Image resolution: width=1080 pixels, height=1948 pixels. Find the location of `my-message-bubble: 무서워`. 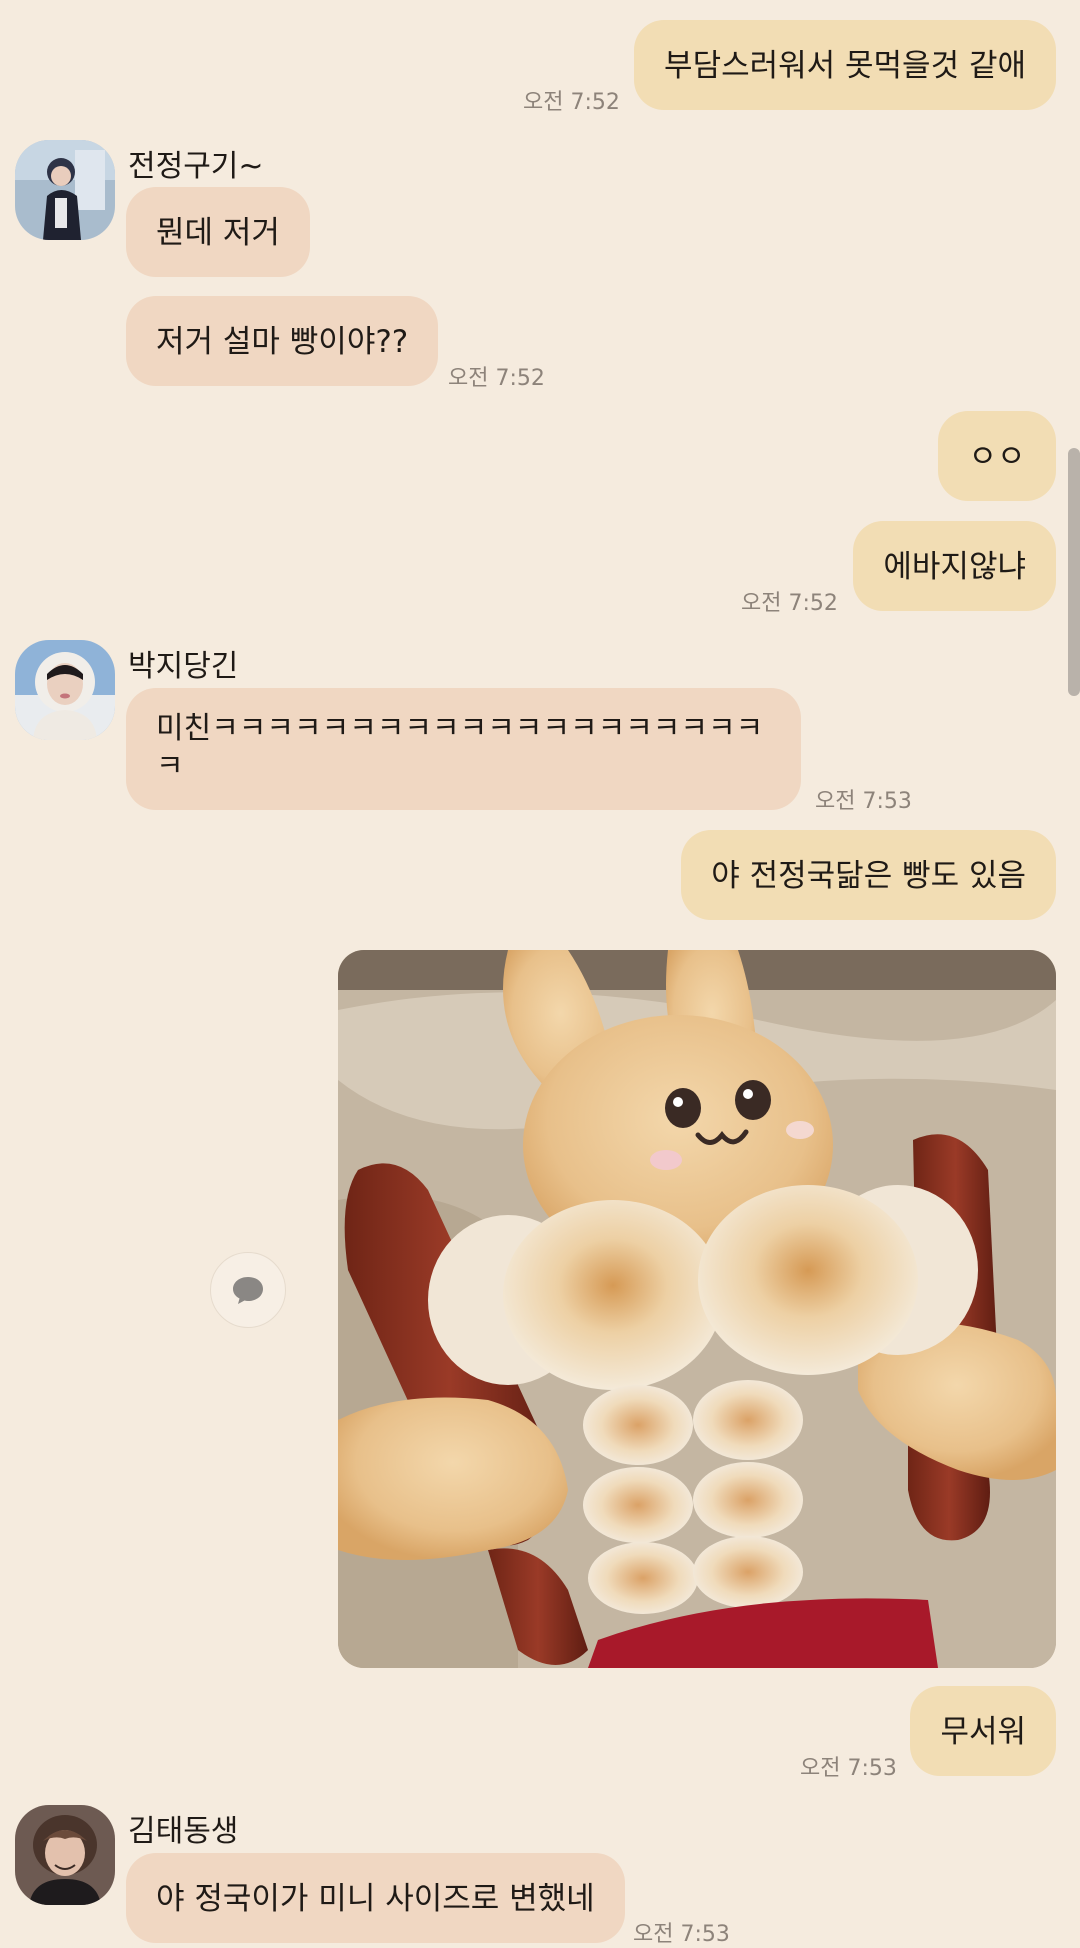

my-message-bubble: 무서워 is located at coordinates (983, 1731).